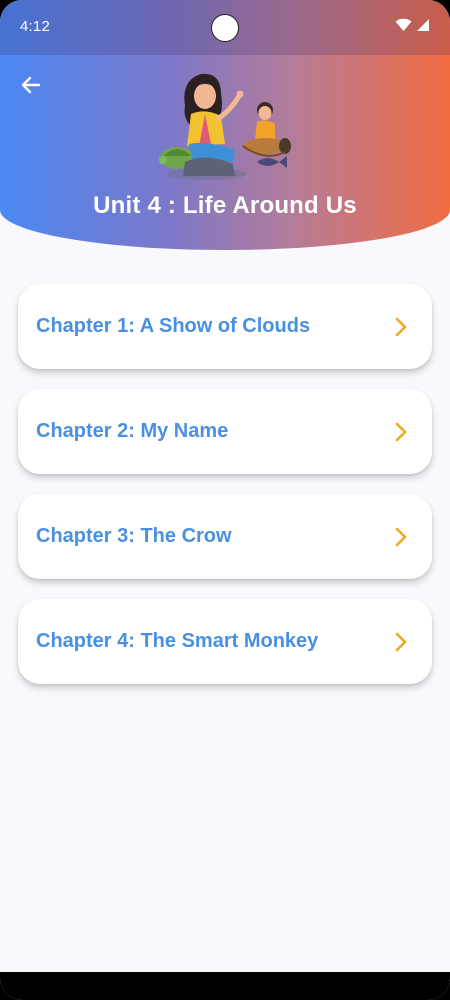 The width and height of the screenshot is (450, 1000). What do you see at coordinates (173, 326) in the screenshot?
I see `chapter-label: Chapter 1: A Show of Clouds` at bounding box center [173, 326].